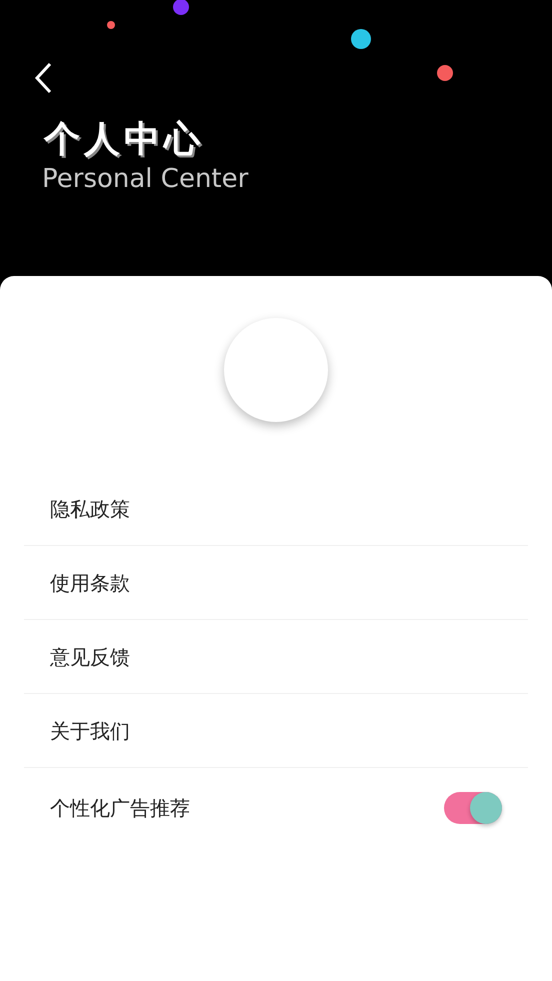  What do you see at coordinates (90, 509) in the screenshot?
I see `menu-item: 隐私政策` at bounding box center [90, 509].